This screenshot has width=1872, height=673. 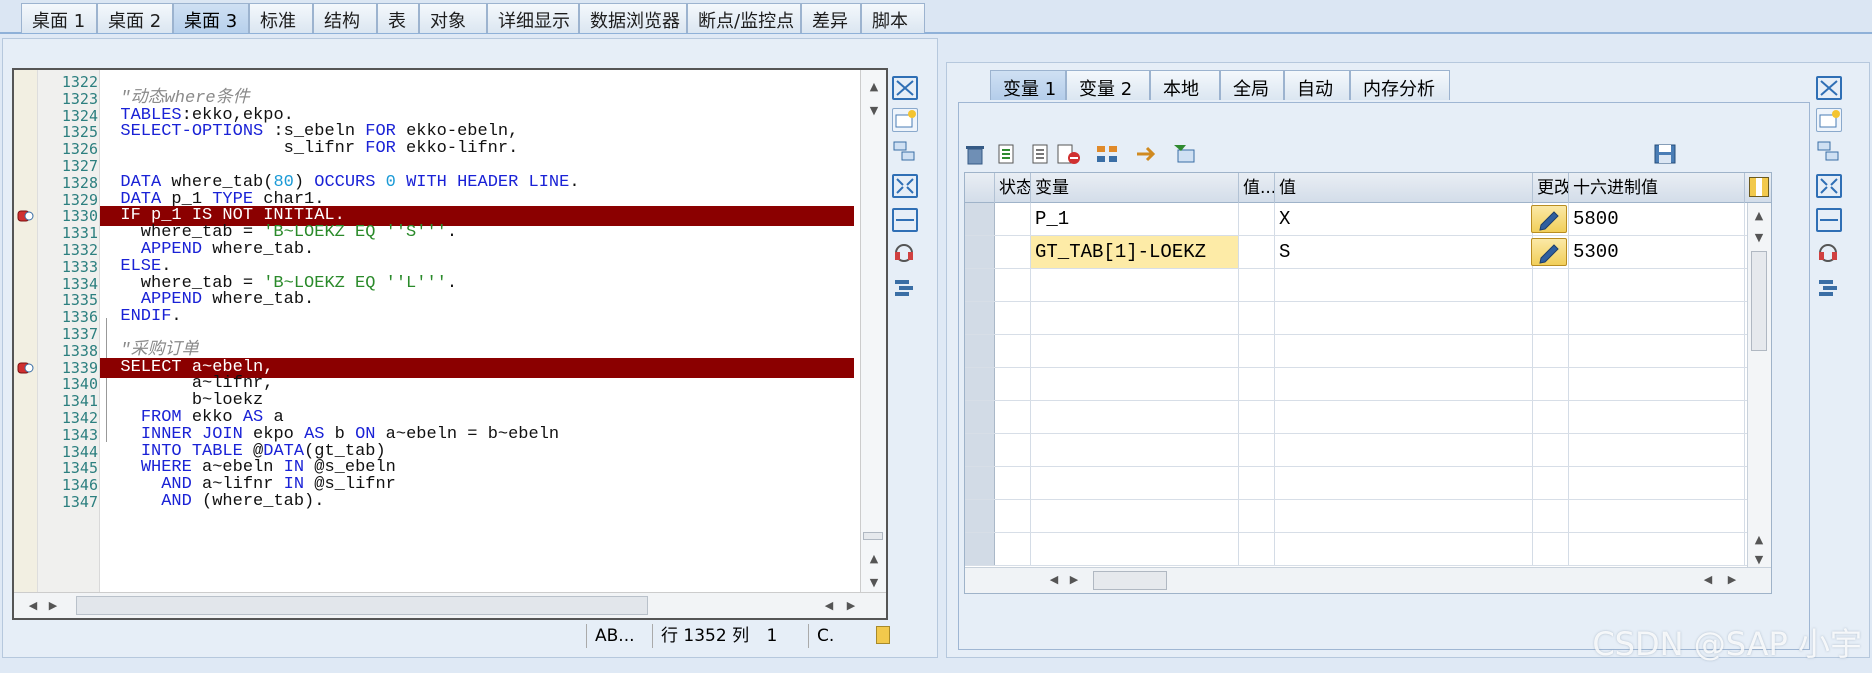 I want to click on detail-icon, so click(x=1009, y=154).